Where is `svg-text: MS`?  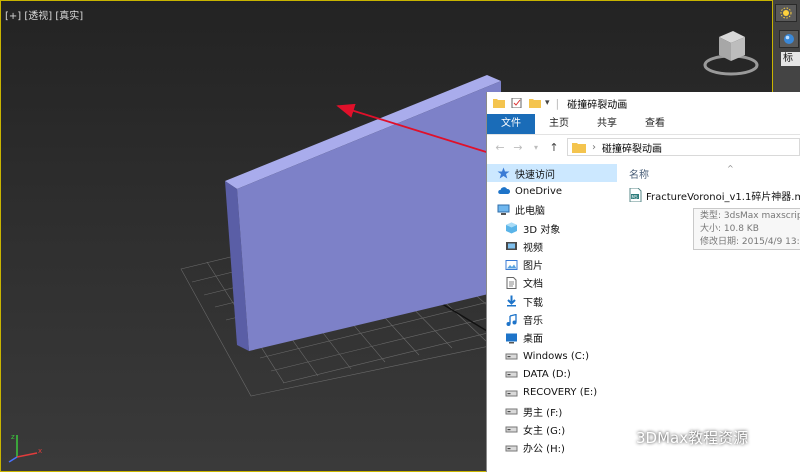
svg-text: MS is located at coordinates (635, 196).